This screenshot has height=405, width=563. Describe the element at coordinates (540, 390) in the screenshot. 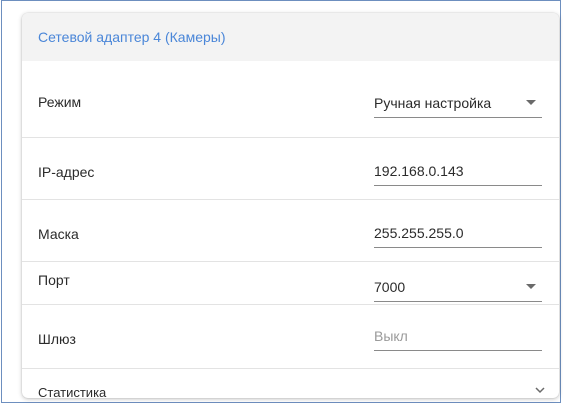

I see `chevron-down-icon` at that location.